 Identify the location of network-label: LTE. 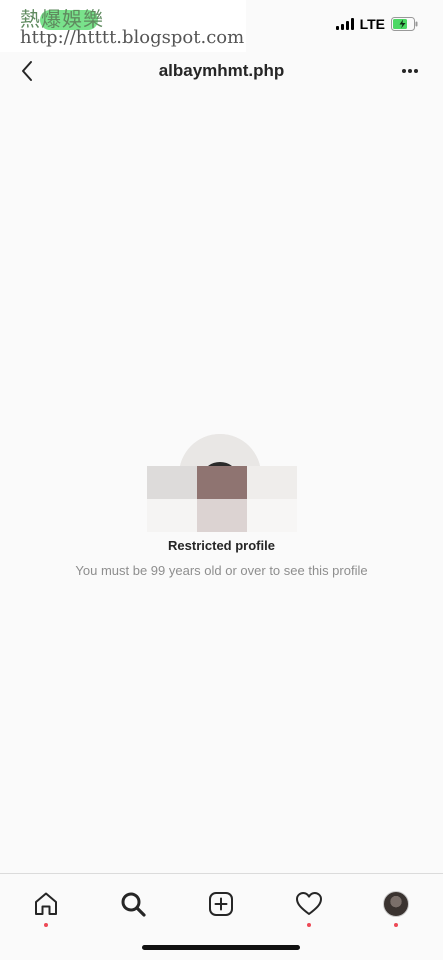
(372, 24).